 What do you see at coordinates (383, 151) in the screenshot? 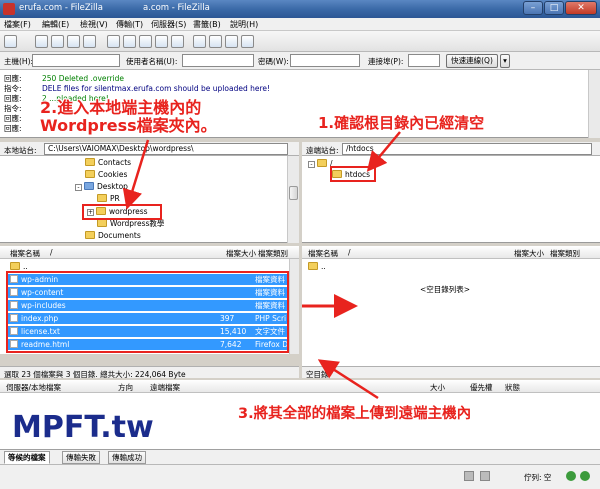
I see `arrow-to-htdocs` at bounding box center [383, 151].